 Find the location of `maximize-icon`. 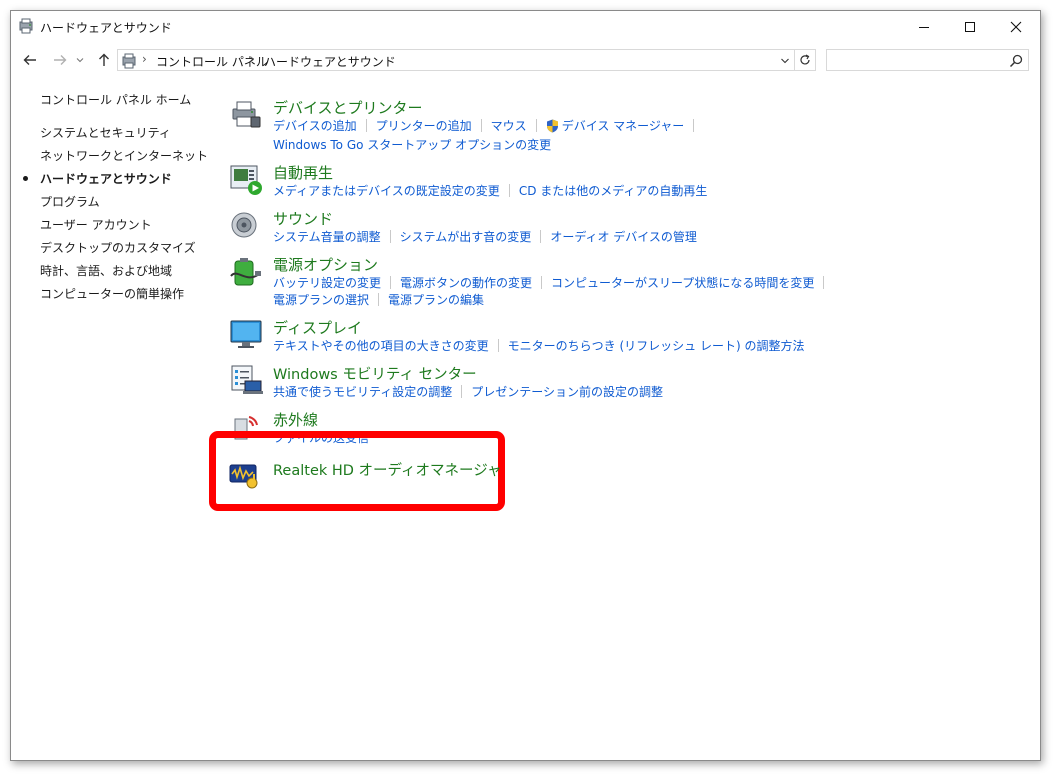

maximize-icon is located at coordinates (970, 27).